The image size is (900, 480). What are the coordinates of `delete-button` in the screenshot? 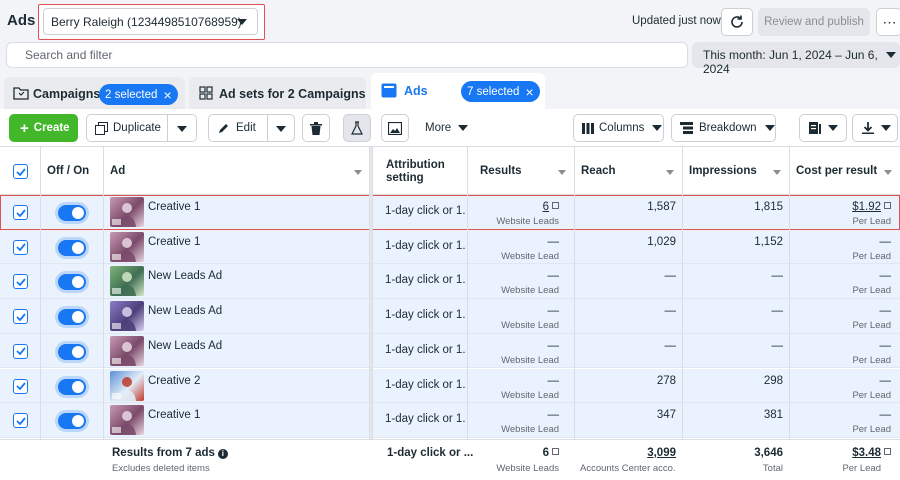 It's located at (316, 128).